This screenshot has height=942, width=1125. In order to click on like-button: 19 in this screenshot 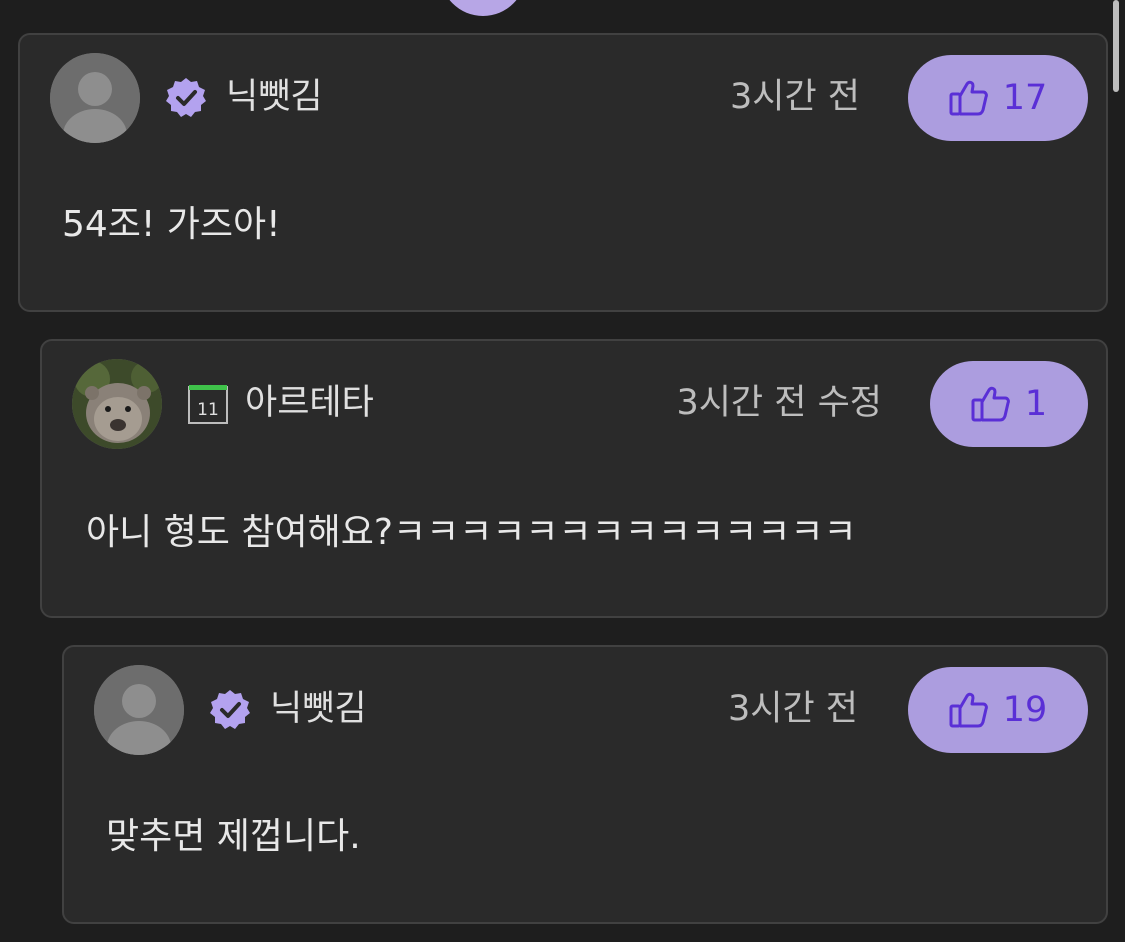, I will do `click(998, 710)`.